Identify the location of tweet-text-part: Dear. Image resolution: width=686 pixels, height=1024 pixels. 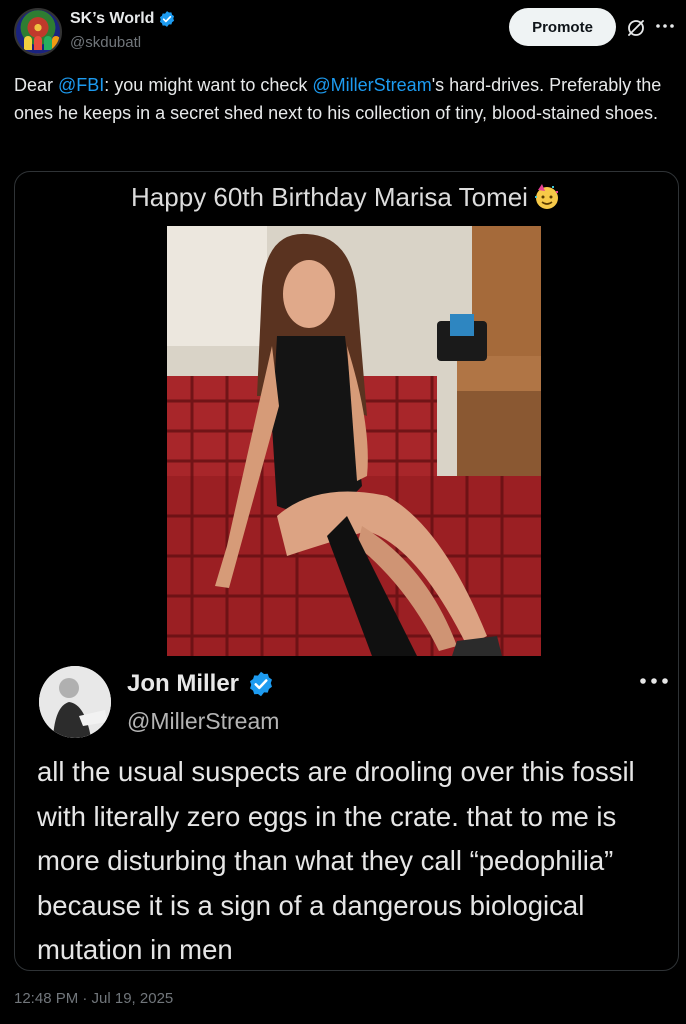
(36, 85).